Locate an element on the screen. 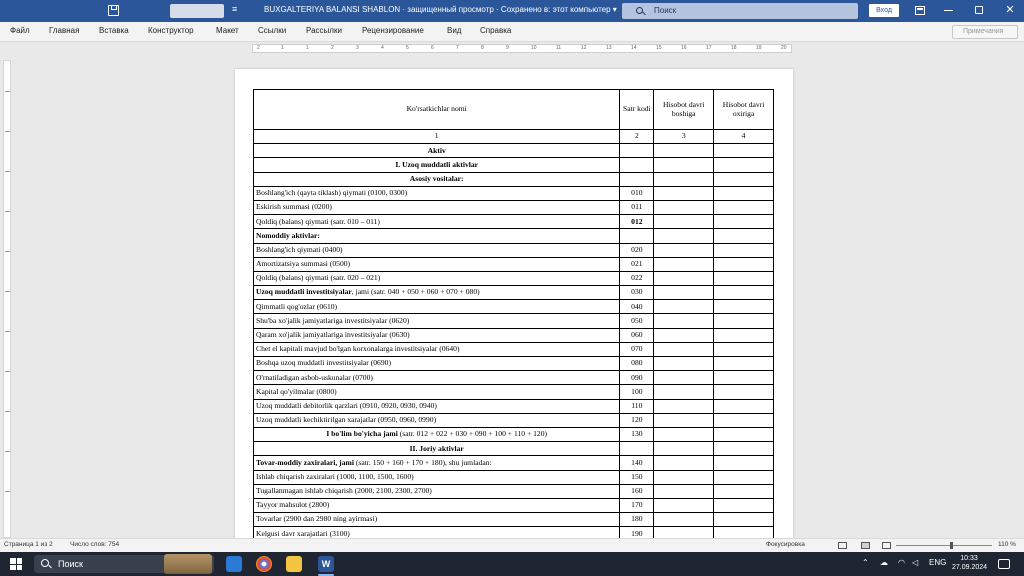 The width and height of the screenshot is (1024, 576). notification-icon is located at coordinates (1004, 564).